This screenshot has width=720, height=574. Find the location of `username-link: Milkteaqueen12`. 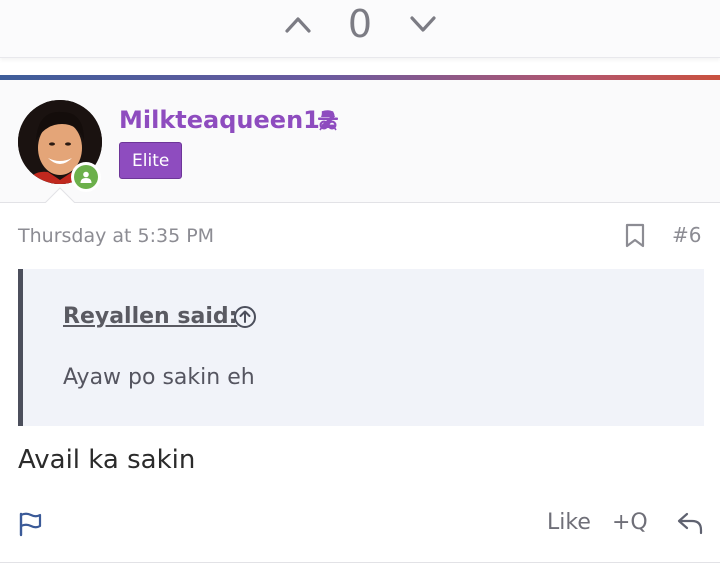

username-link: Milkteaqueen12 is located at coordinates (228, 120).